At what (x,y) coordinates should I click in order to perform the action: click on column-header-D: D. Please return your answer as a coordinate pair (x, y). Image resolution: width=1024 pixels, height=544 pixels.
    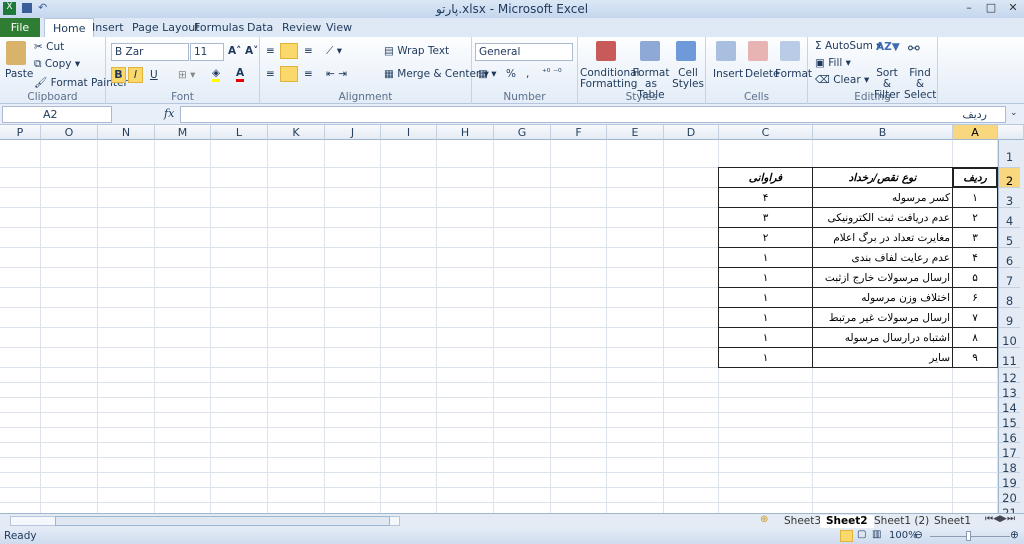
    Looking at the image, I should click on (691, 132).